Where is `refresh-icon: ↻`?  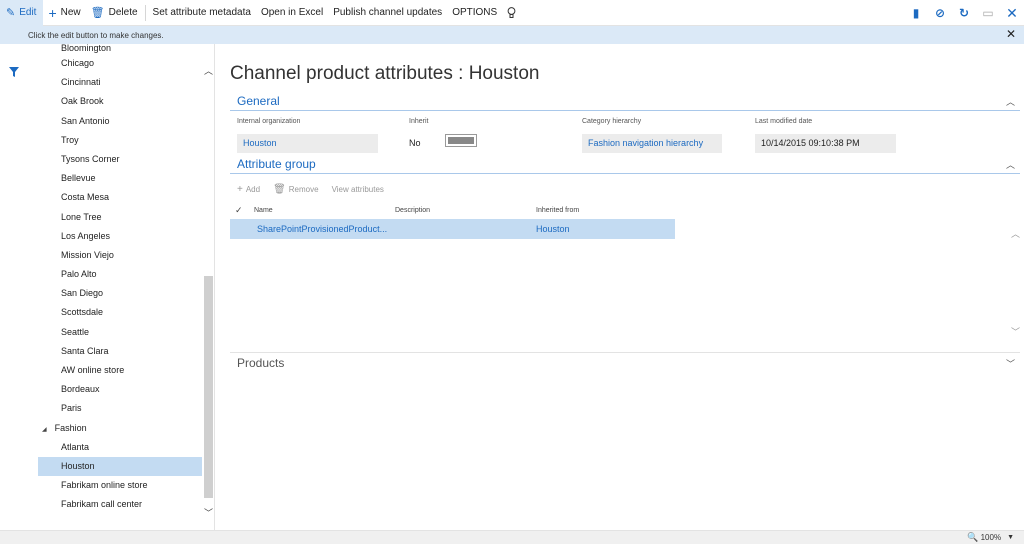
refresh-icon: ↻ is located at coordinates (964, 13).